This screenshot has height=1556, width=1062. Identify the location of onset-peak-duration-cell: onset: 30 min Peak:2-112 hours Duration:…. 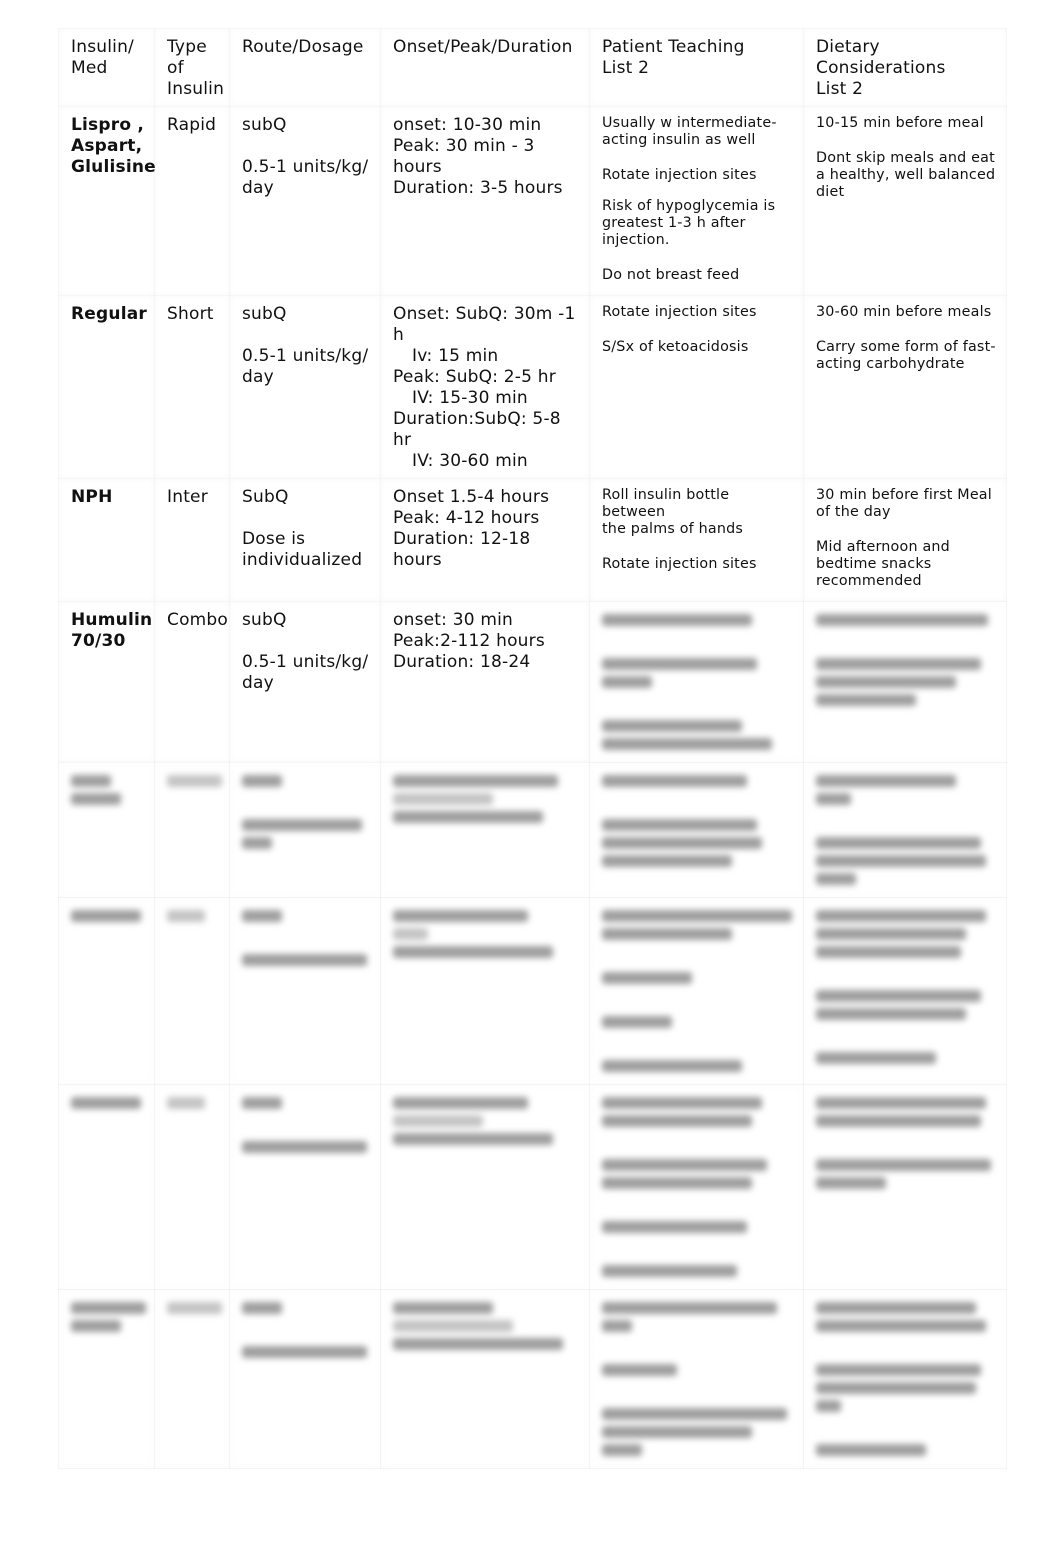
(485, 682).